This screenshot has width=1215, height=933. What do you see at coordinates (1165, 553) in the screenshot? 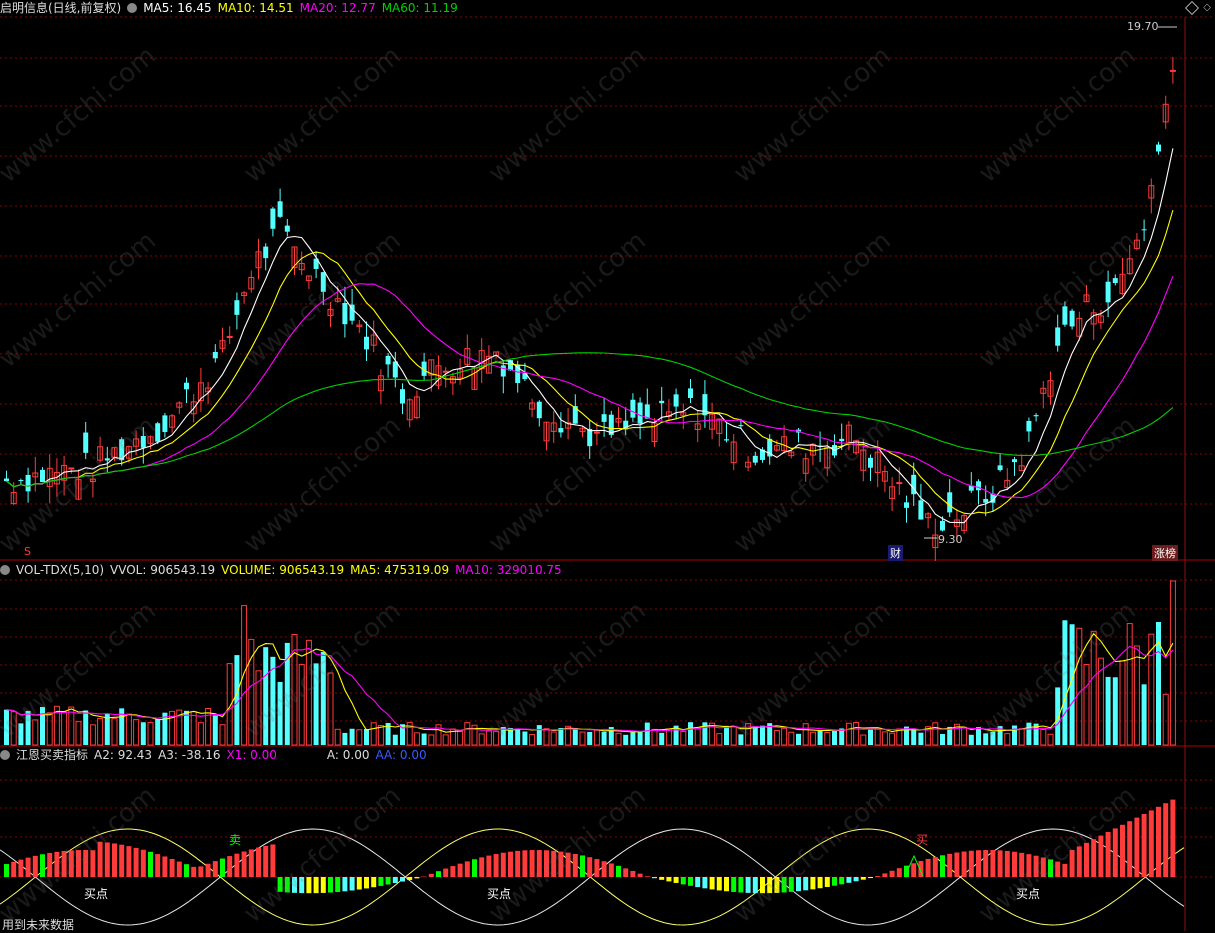
I see `limit-up-marker: 涨榜` at bounding box center [1165, 553].